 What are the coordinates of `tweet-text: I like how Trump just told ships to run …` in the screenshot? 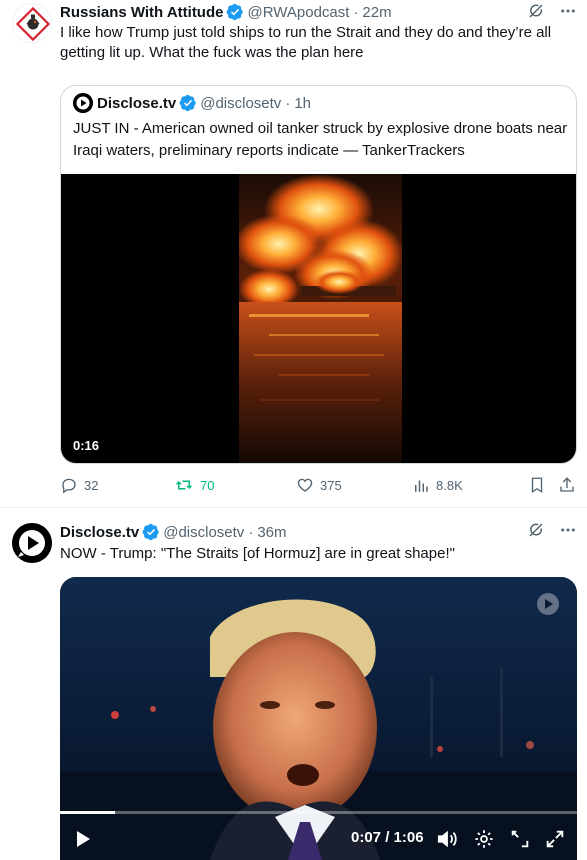 It's located at (306, 42).